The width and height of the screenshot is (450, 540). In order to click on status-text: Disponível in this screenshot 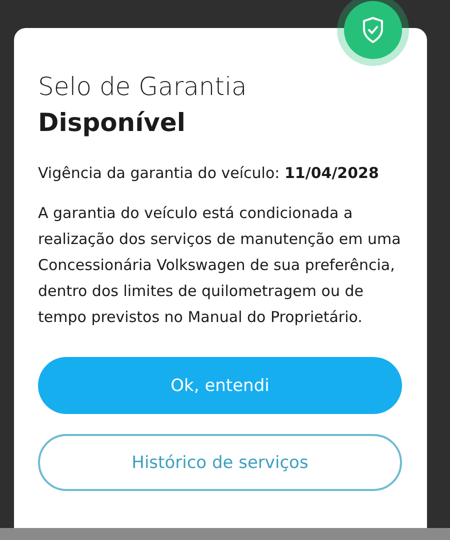, I will do `click(112, 123)`.